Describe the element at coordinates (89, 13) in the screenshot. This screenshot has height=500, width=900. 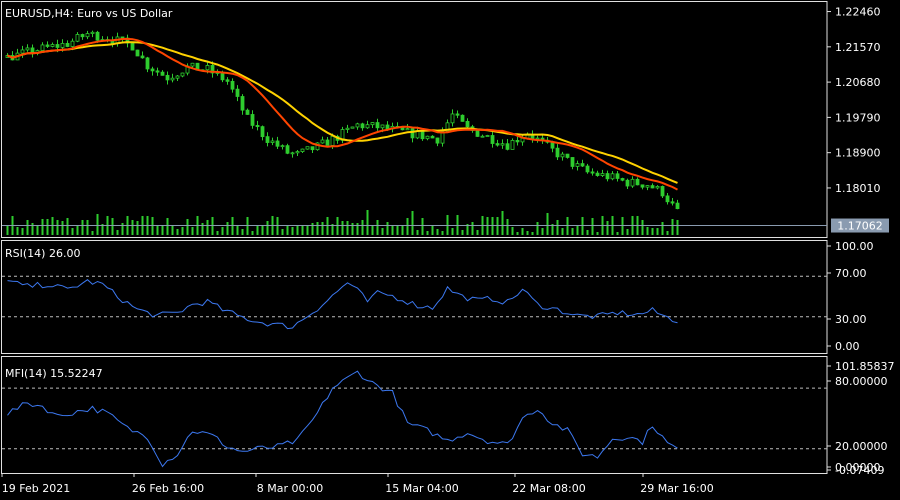
I see `chart-title: EURUSD,H4: Euro vs US Dollar` at that location.